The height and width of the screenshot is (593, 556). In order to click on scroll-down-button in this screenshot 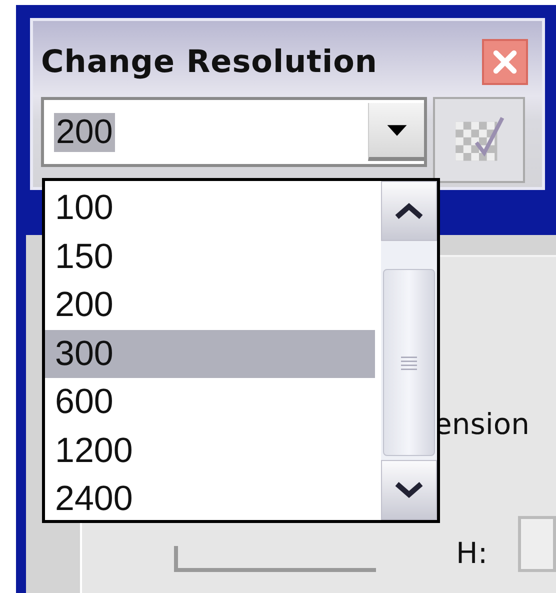, I will do `click(409, 490)`.